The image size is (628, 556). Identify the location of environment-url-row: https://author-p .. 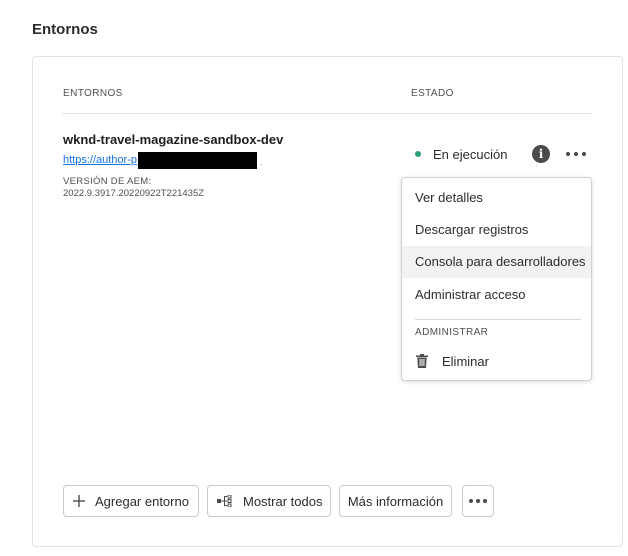
(163, 160).